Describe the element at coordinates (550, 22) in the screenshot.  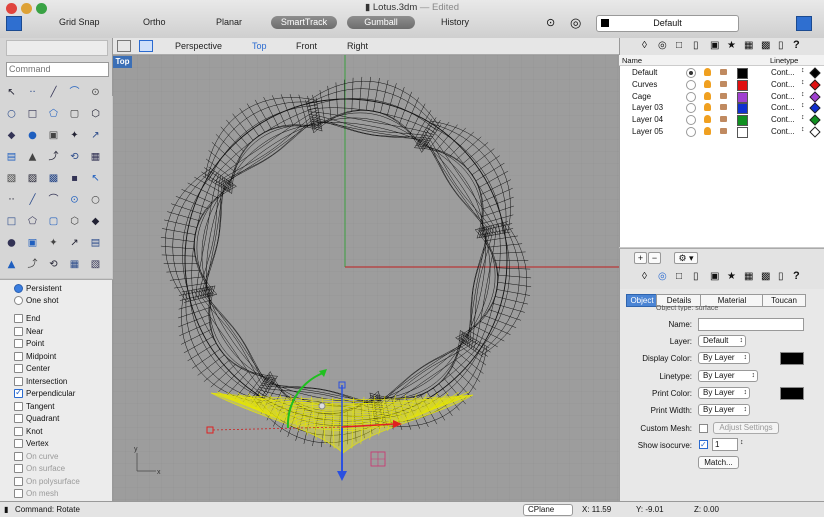
I see `osnap-target-icon: ⊙` at that location.